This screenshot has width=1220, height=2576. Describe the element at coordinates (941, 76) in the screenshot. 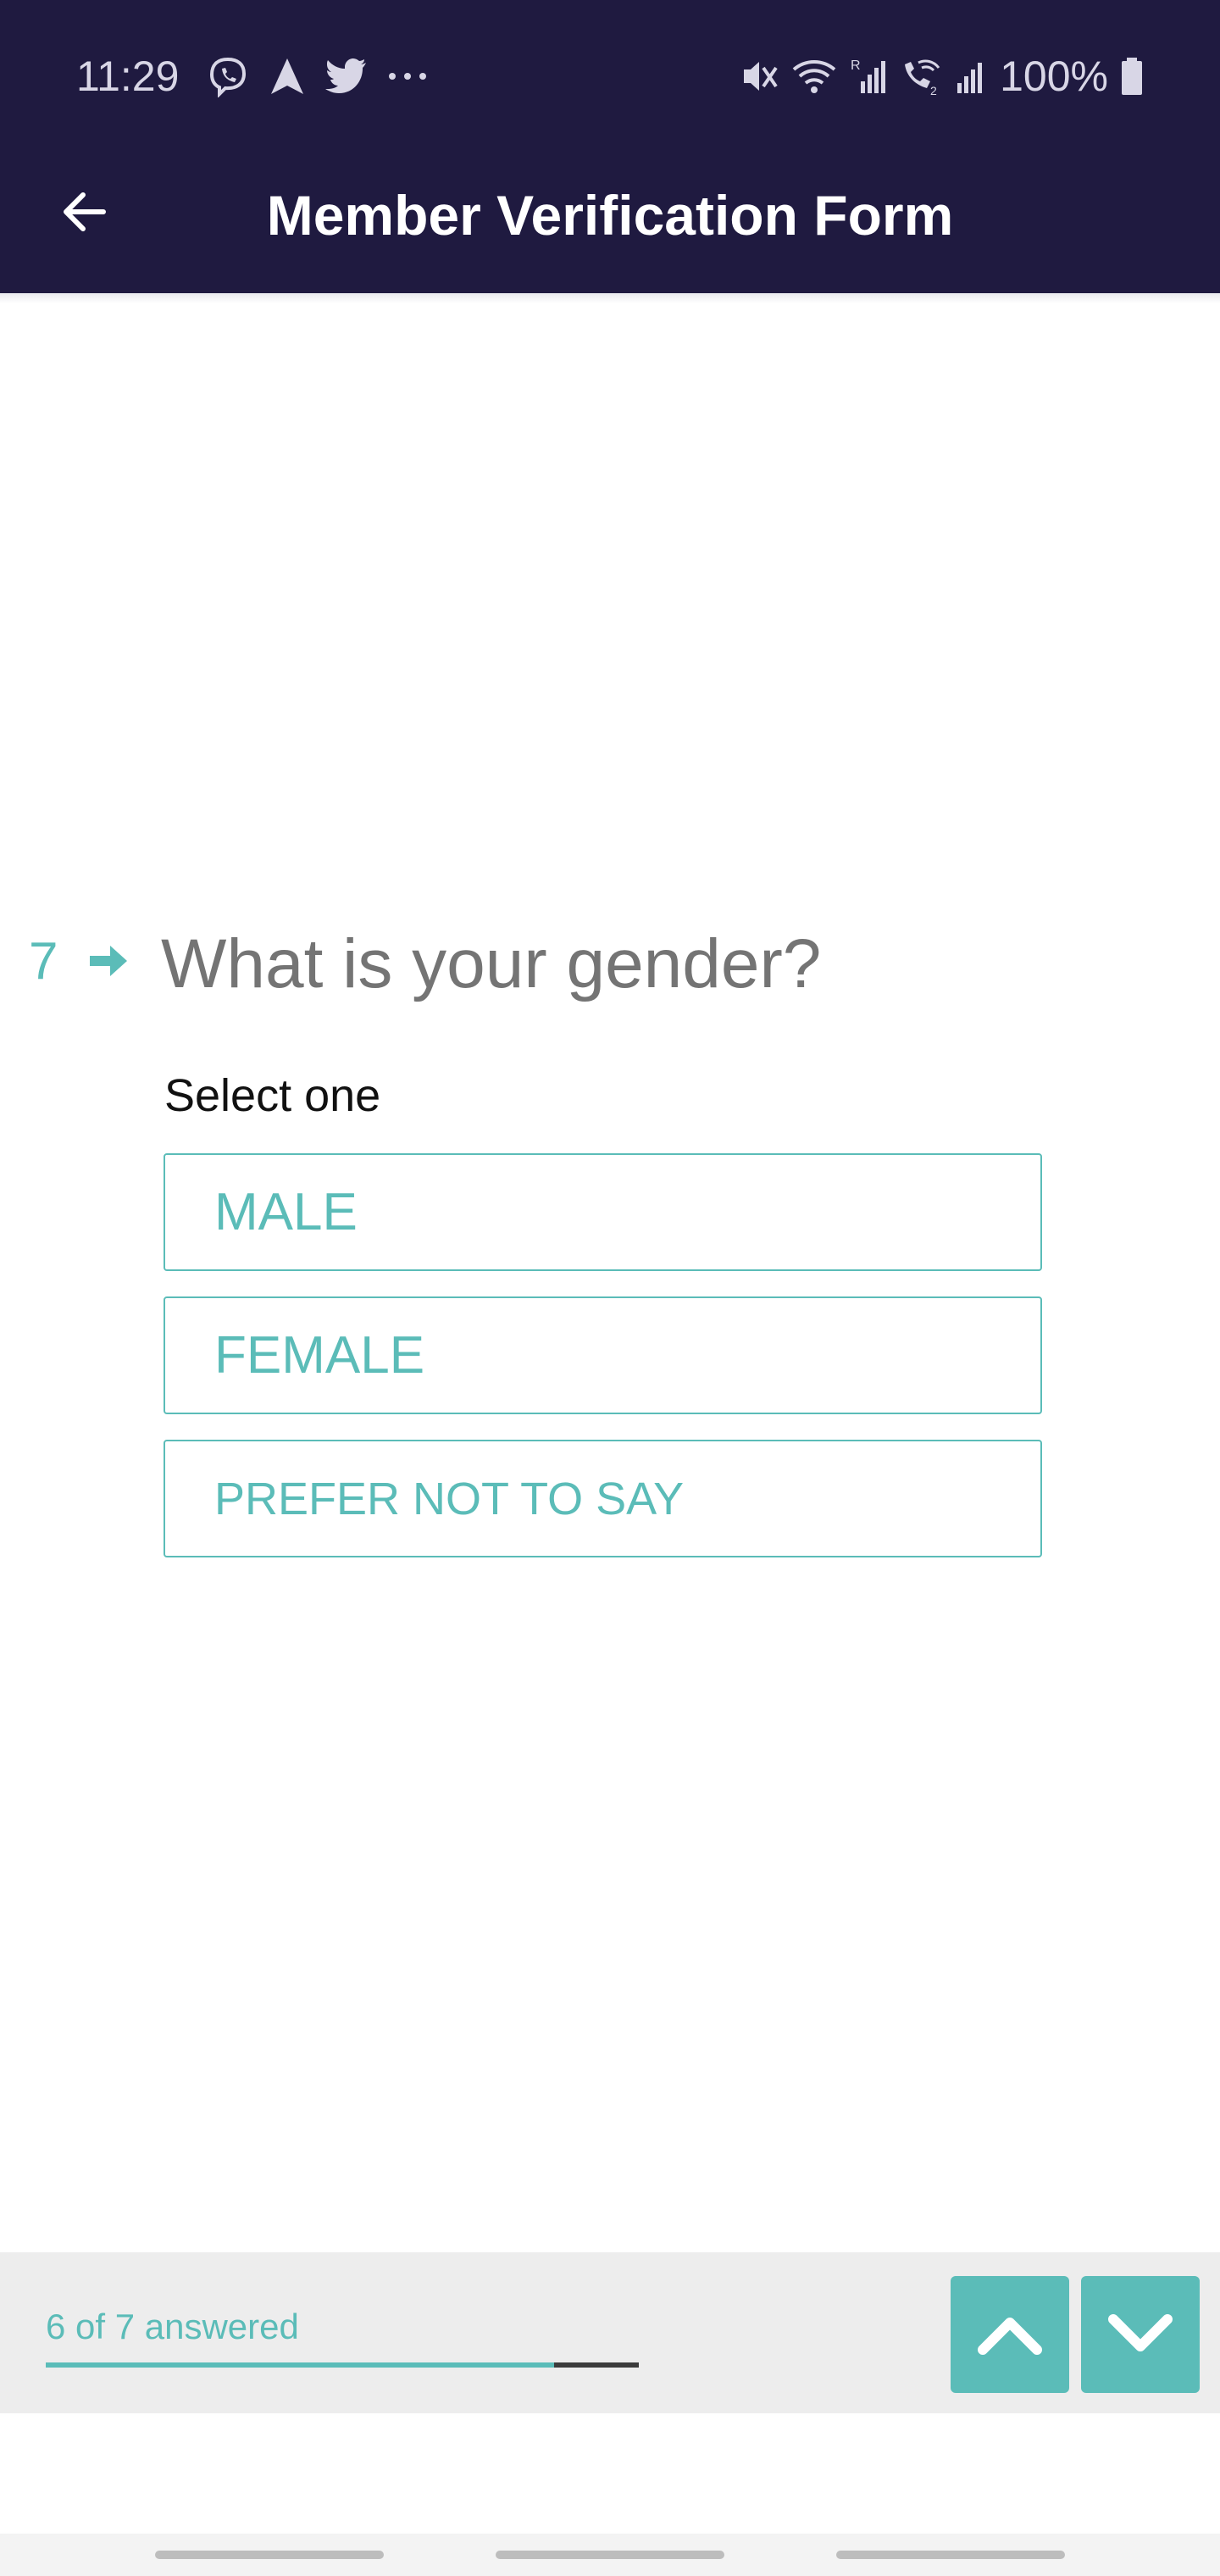

I see `status-system-icons: R 2 100%` at that location.